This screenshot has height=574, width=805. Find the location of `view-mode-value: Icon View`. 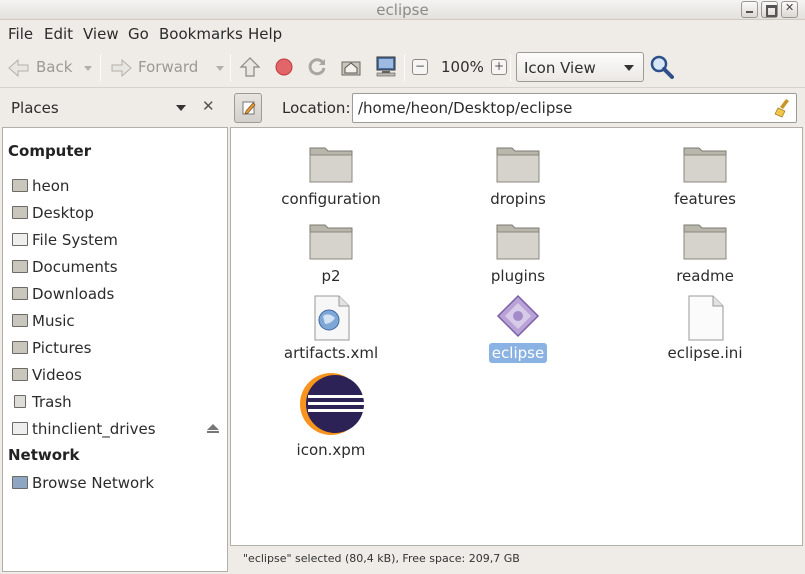

view-mode-value: Icon View is located at coordinates (560, 68).